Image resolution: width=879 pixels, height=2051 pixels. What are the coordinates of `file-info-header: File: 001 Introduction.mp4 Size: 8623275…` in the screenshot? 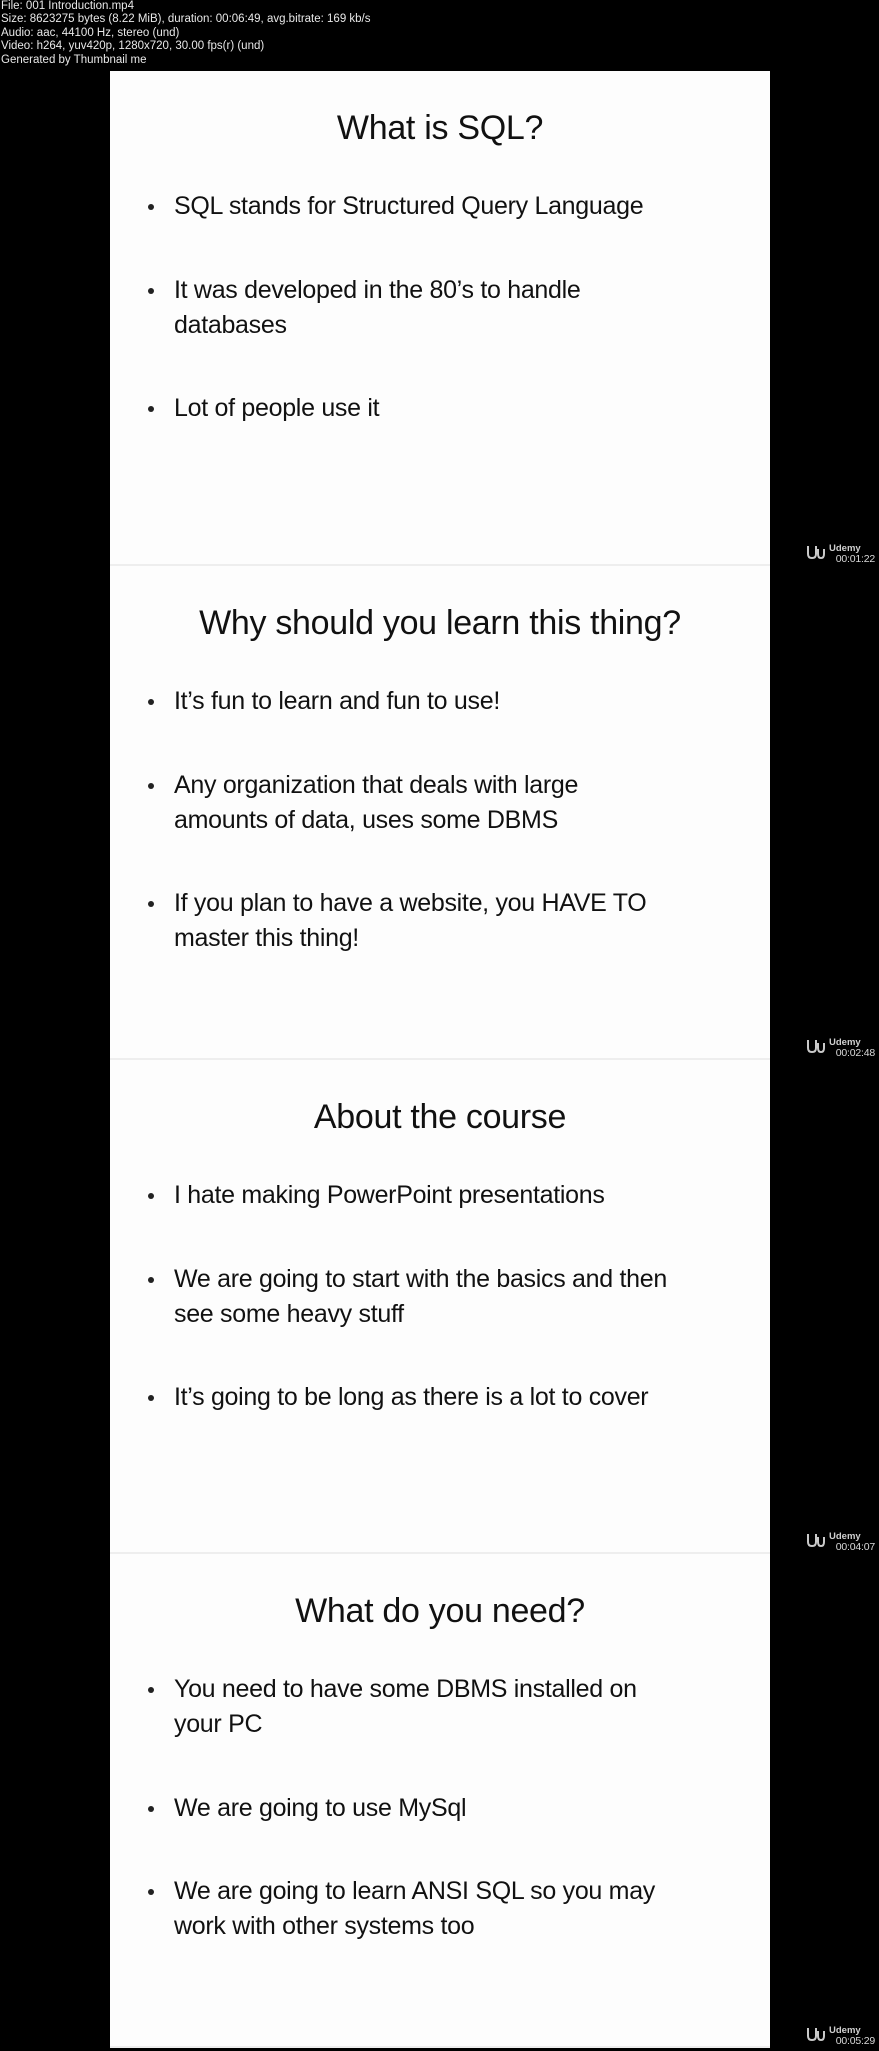 It's located at (186, 33).